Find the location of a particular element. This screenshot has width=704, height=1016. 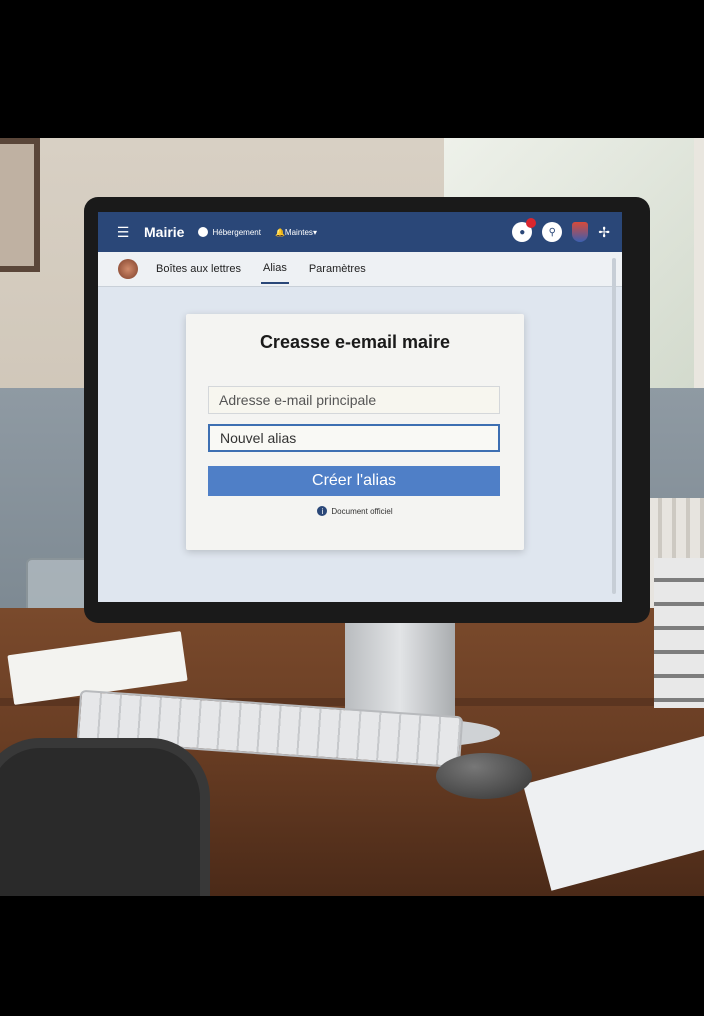

nav-item-label: Maintes is located at coordinates (298, 232).